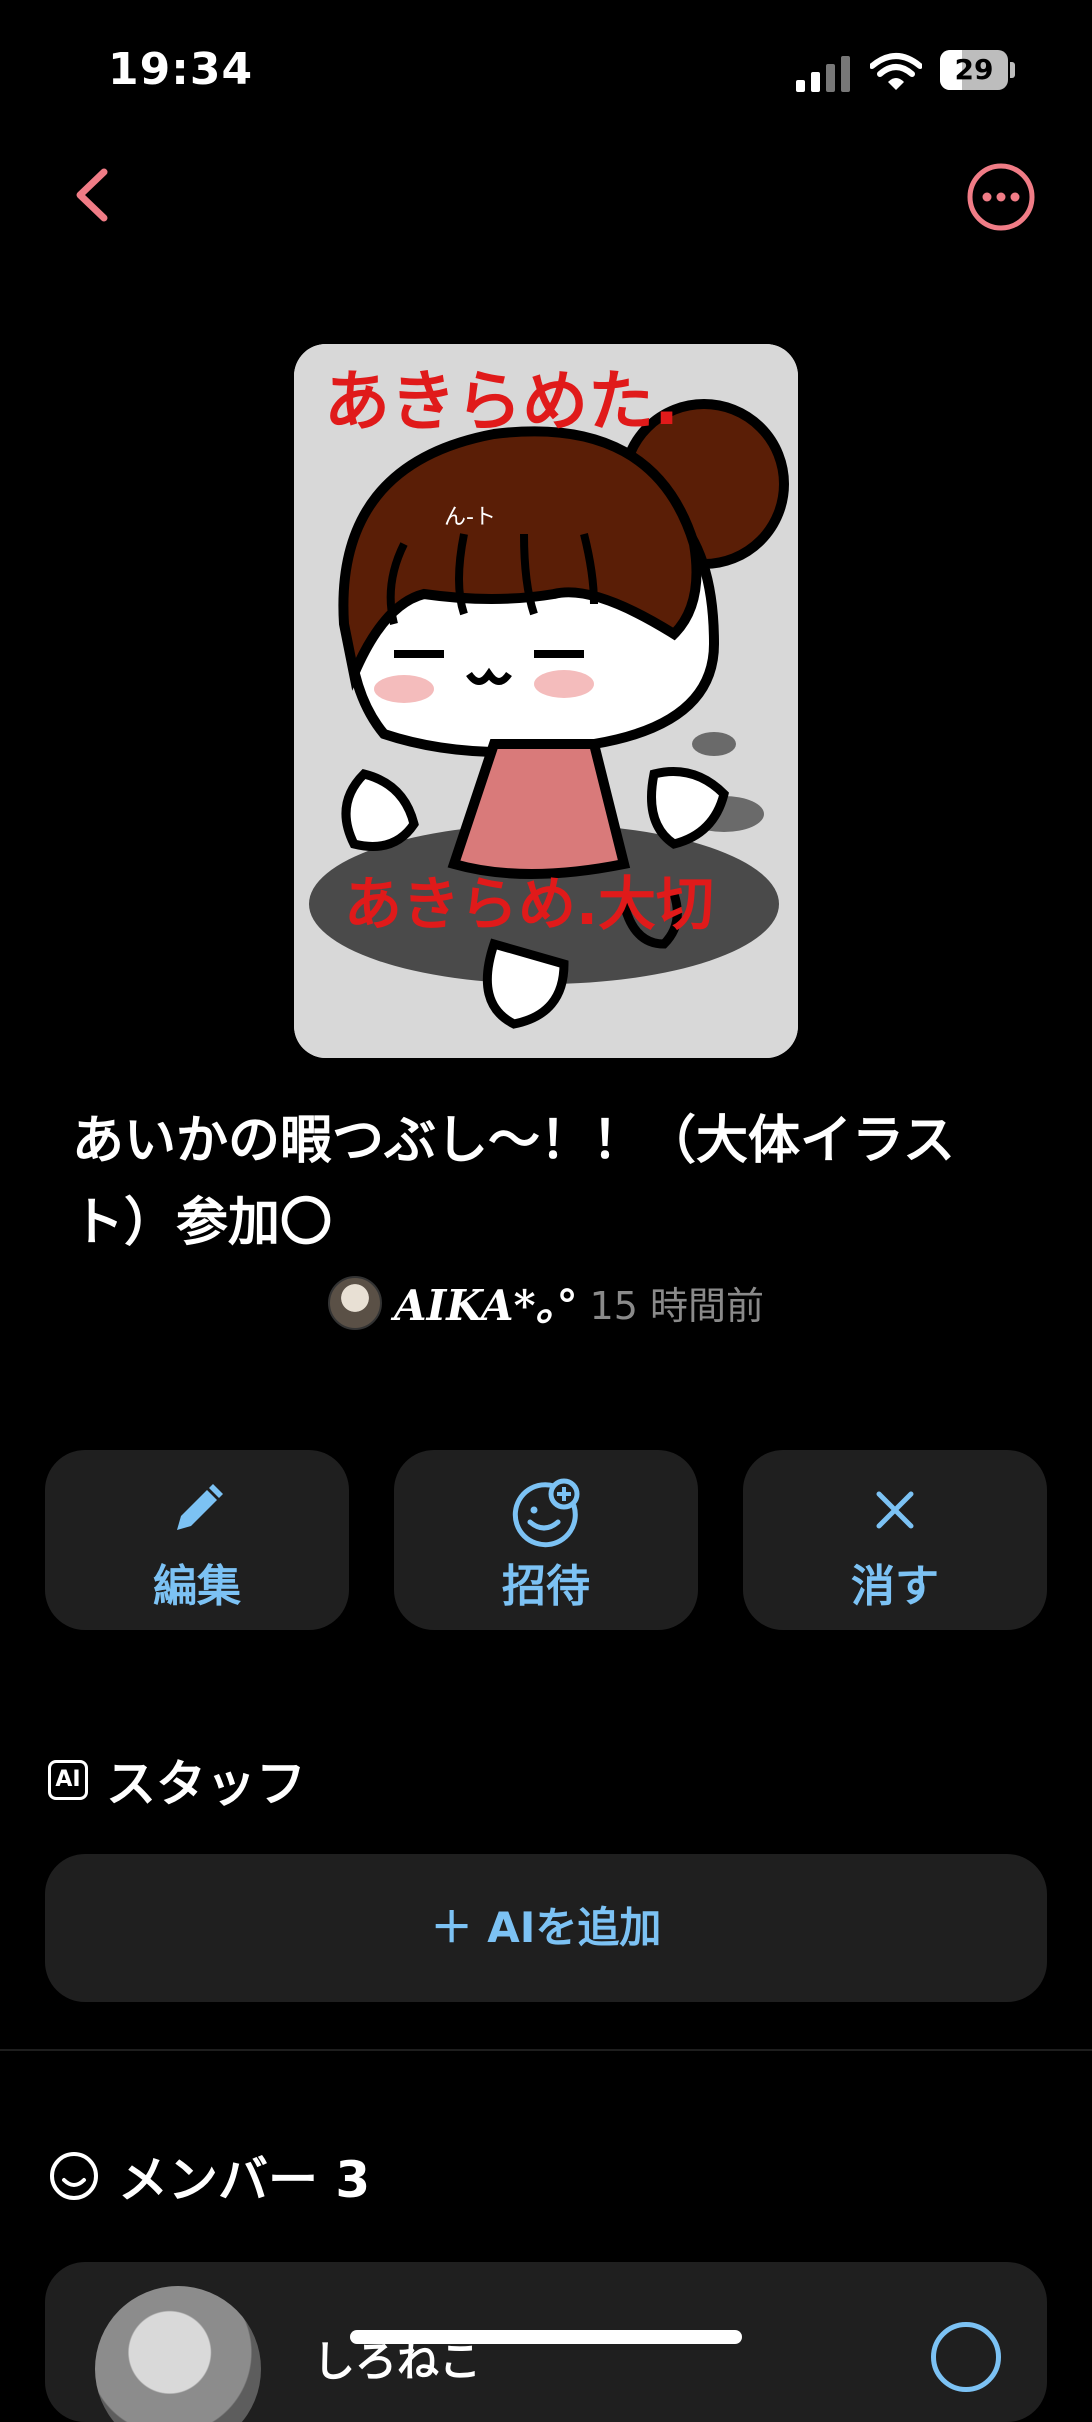 This screenshot has width=1092, height=2422. Describe the element at coordinates (74, 2176) in the screenshot. I see `smile-icon` at that location.